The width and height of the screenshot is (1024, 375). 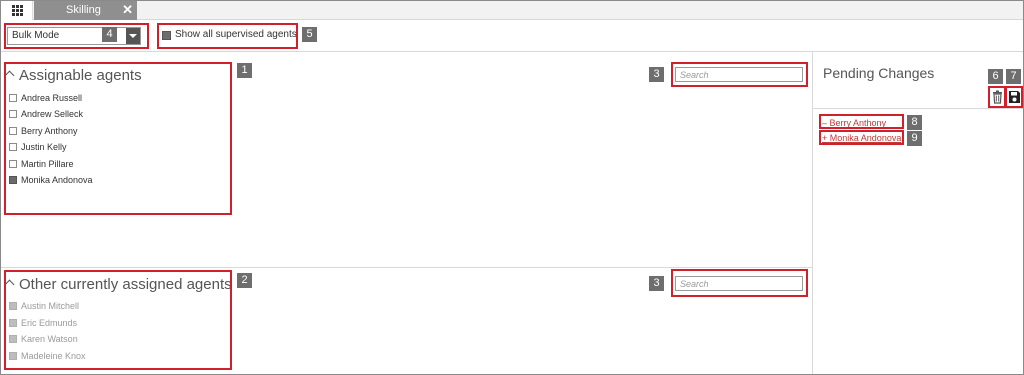 I want to click on annotation-box-other, so click(x=118, y=320).